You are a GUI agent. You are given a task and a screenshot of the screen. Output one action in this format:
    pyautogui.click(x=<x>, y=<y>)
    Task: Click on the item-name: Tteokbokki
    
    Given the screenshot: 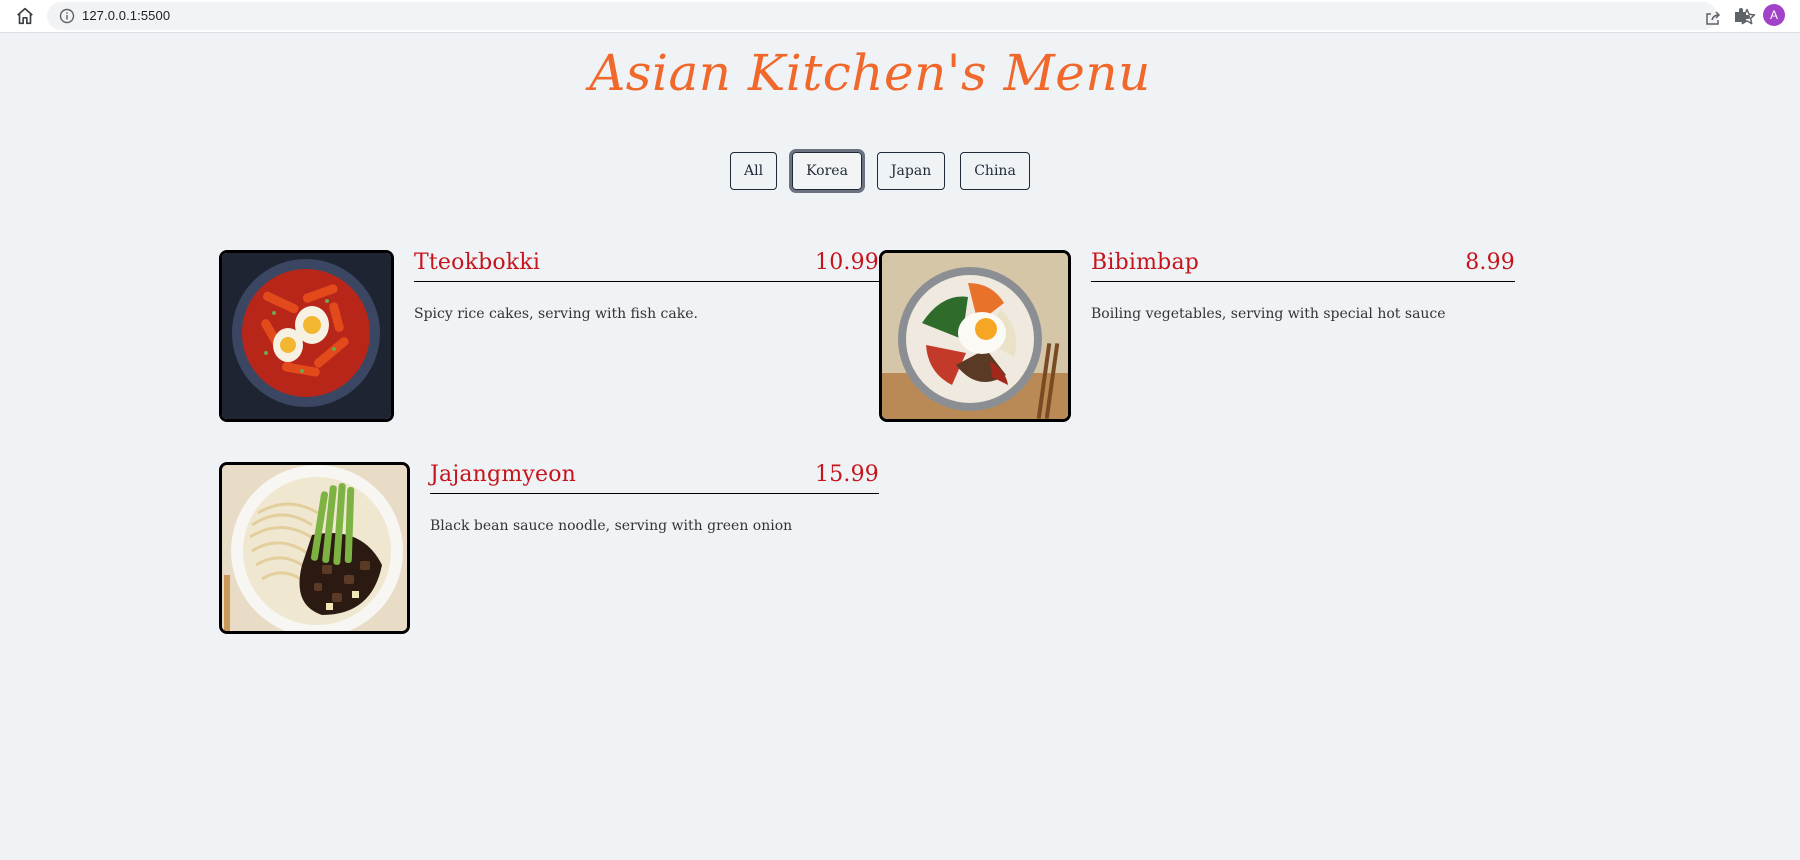 What is the action you would take?
    pyautogui.click(x=477, y=262)
    